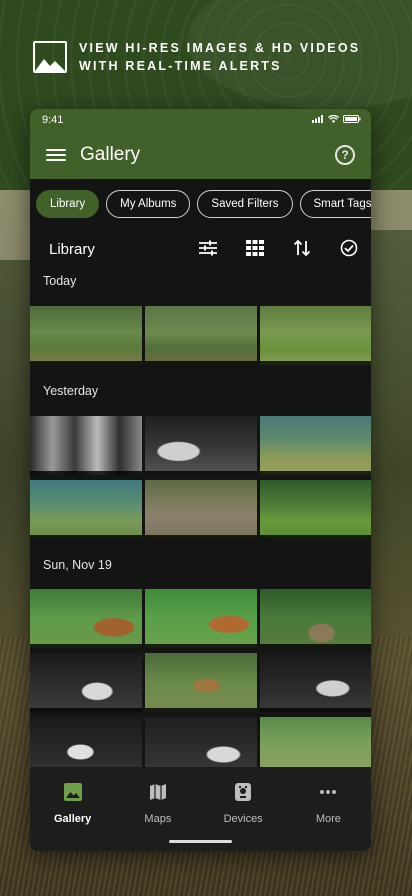  I want to click on wifi-icon, so click(333, 119).